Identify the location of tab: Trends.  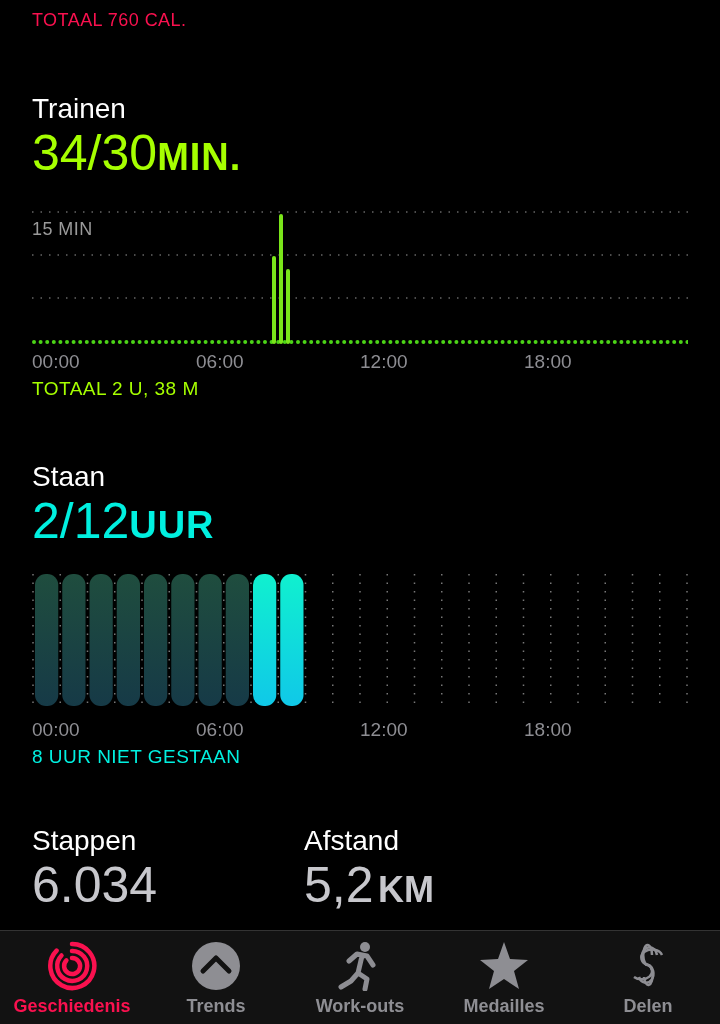
(216, 977).